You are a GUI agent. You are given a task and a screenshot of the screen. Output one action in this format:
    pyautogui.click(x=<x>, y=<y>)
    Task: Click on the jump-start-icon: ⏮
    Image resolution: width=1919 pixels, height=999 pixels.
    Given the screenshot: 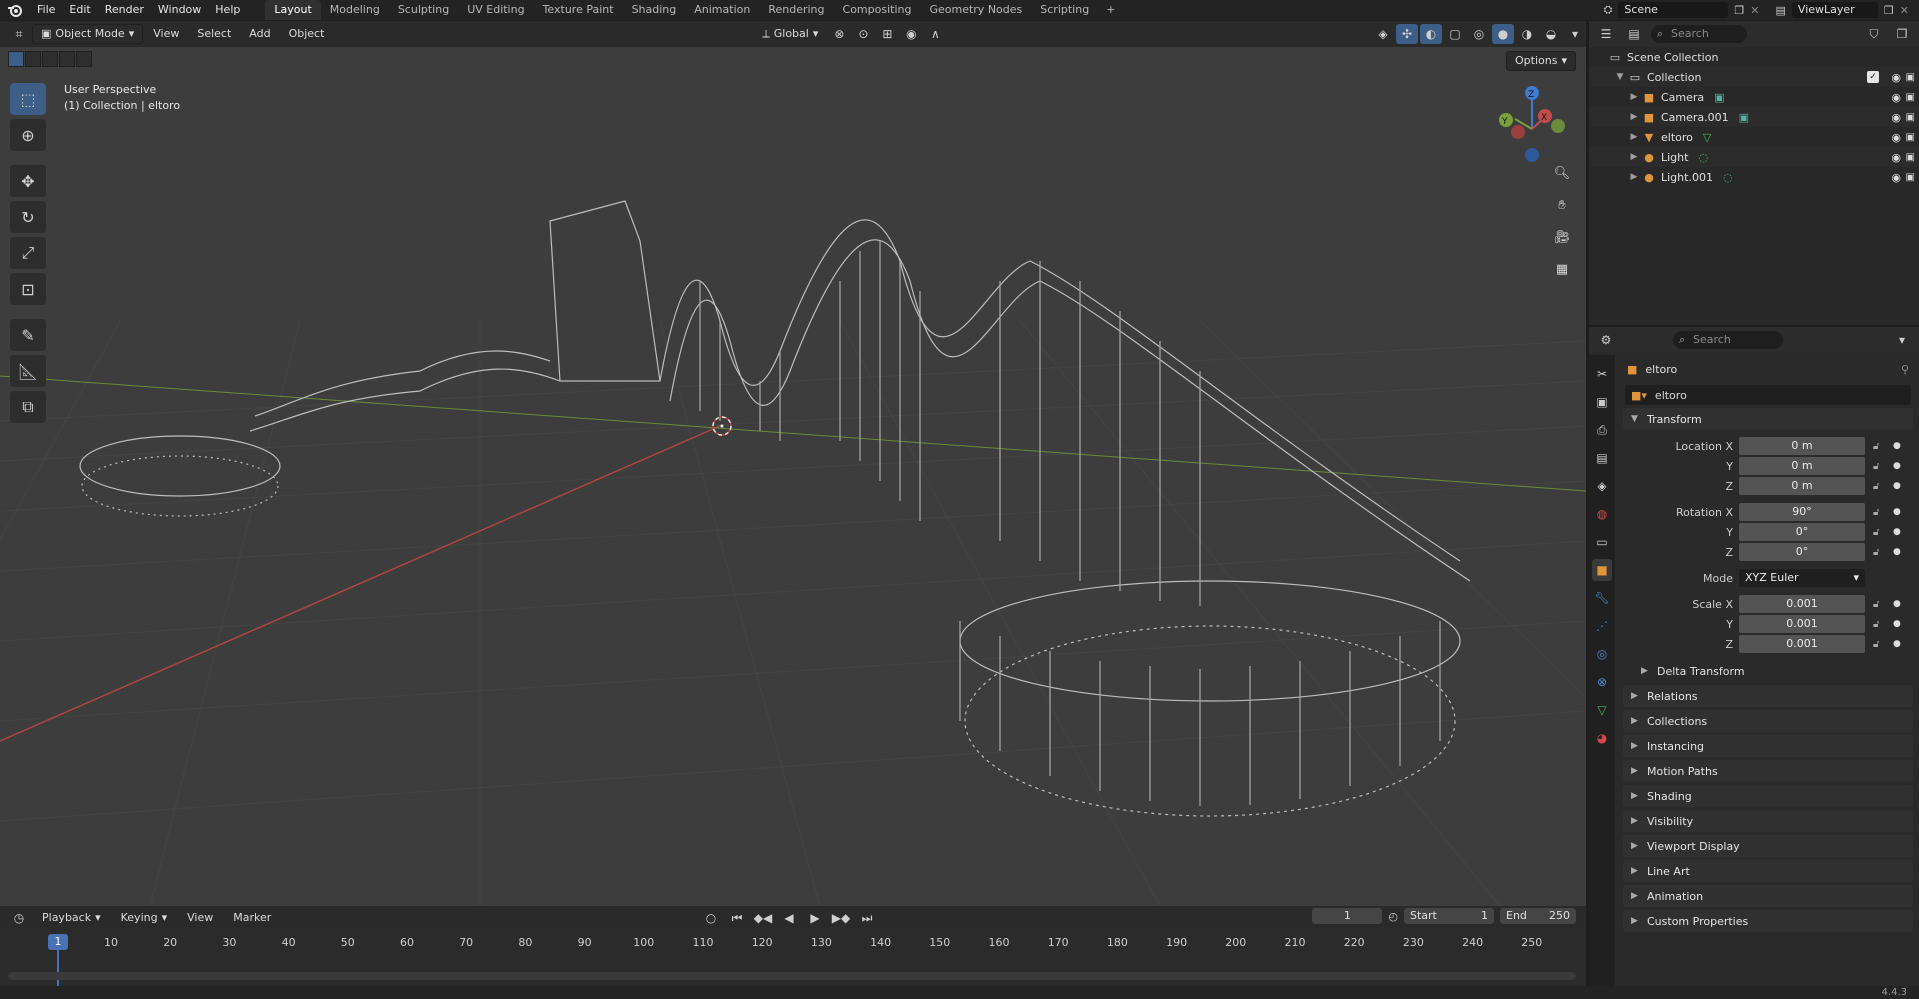 What is the action you would take?
    pyautogui.click(x=737, y=918)
    